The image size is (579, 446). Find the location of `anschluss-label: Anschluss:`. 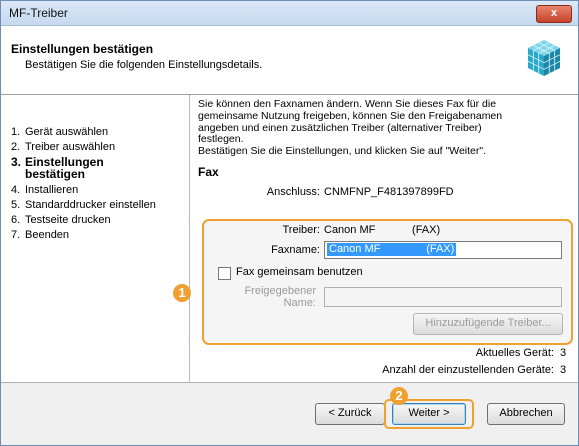

anschluss-label: Anschluss: is located at coordinates (293, 192).